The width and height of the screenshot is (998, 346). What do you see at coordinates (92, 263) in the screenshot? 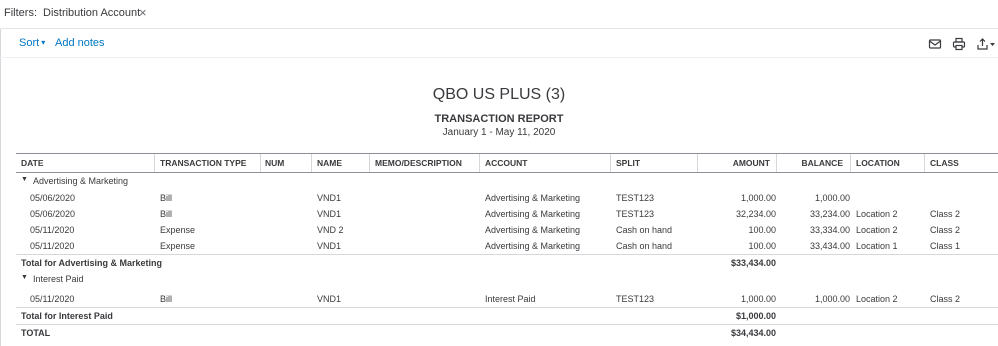
I see `group-total-label: Total for Advertising & Marketing` at bounding box center [92, 263].